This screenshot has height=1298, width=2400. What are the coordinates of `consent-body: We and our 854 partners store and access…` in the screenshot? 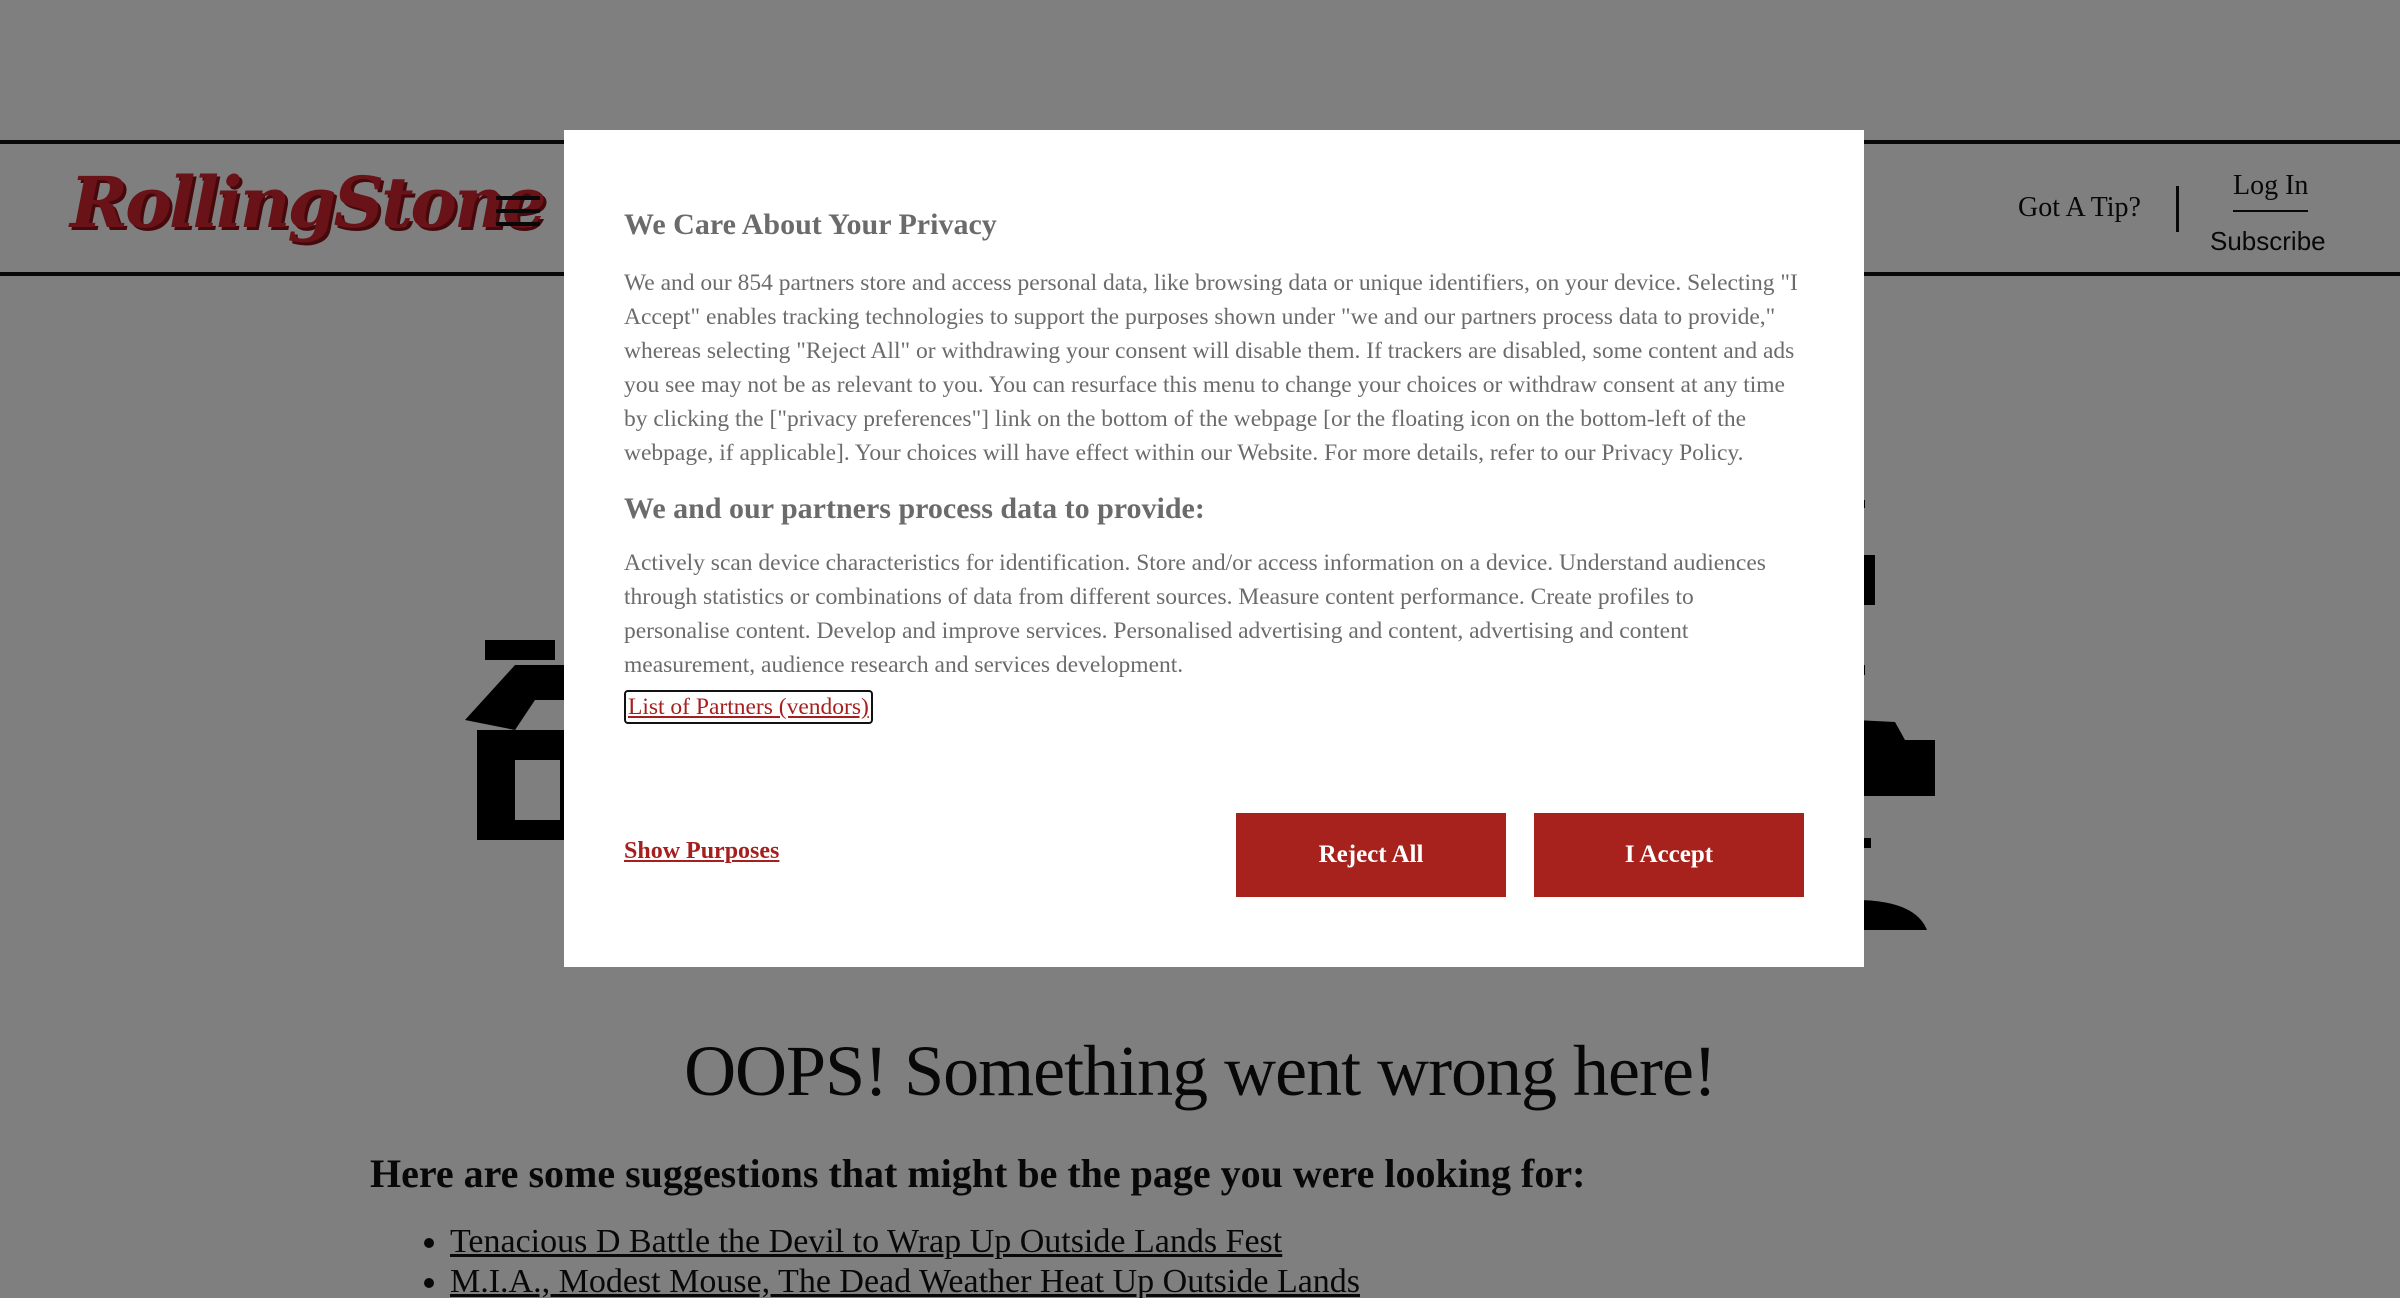 It's located at (1211, 368).